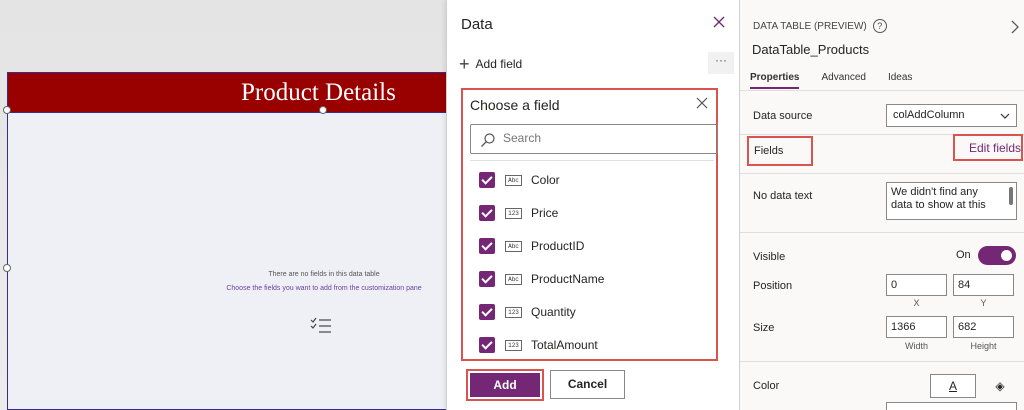 The width and height of the screenshot is (1024, 410). What do you see at coordinates (963, 255) in the screenshot?
I see `visible-state: On` at bounding box center [963, 255].